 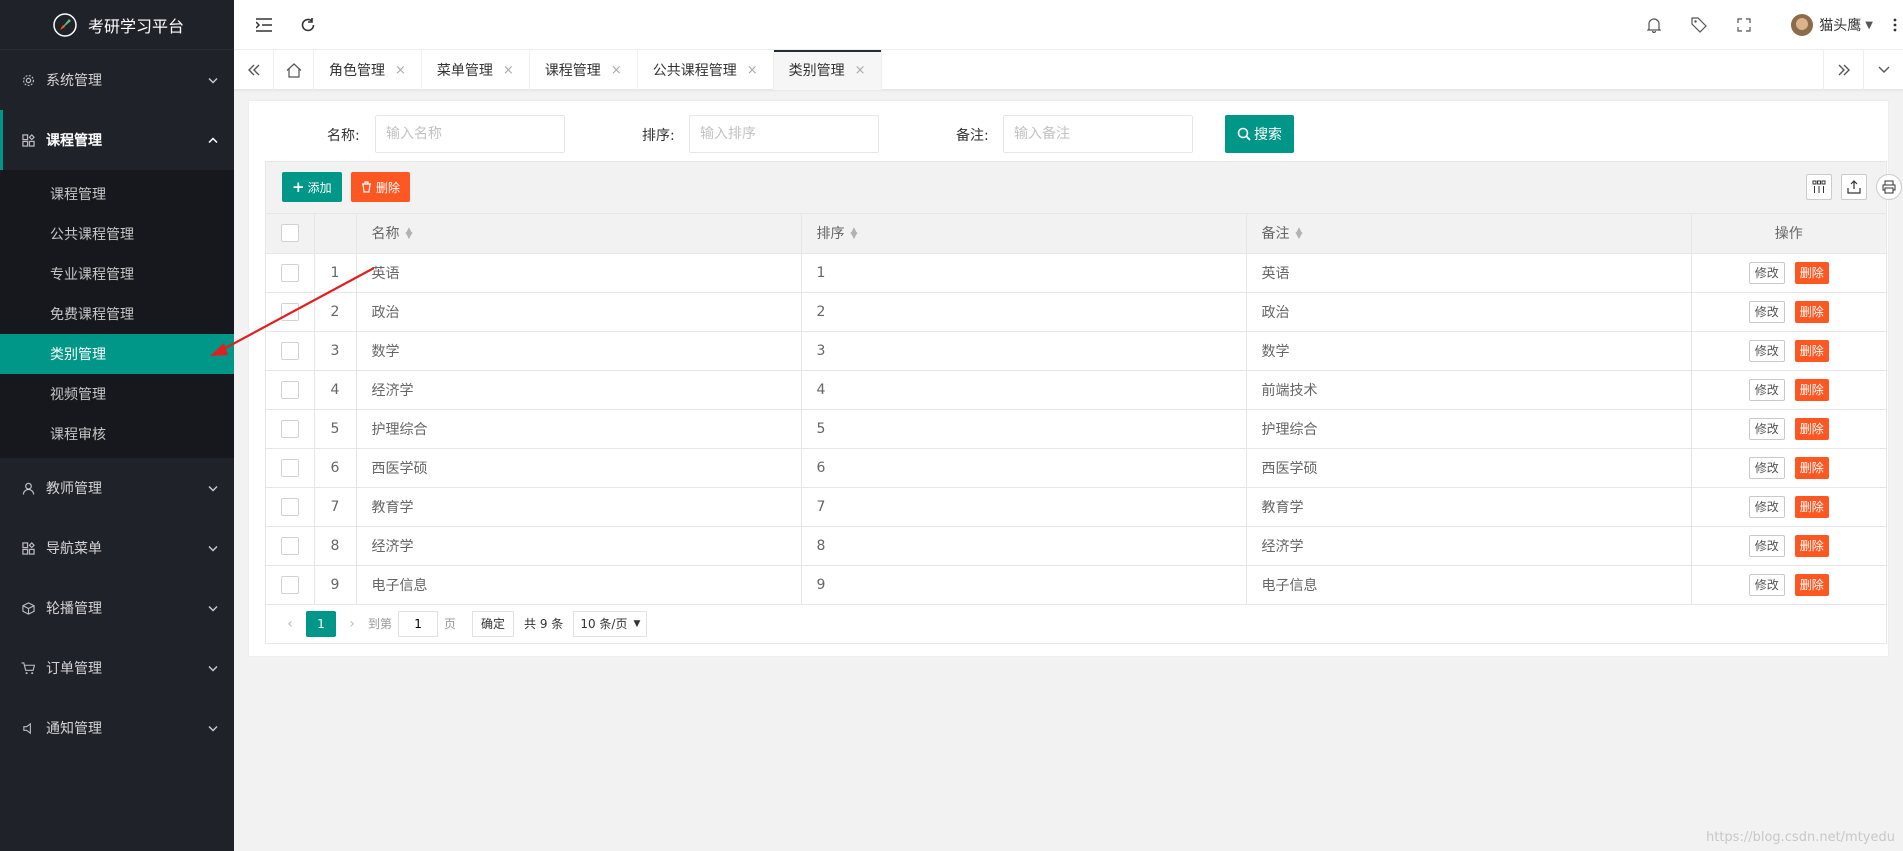 I want to click on order-column-header: 排序 ▲ ▼, so click(x=1024, y=234).